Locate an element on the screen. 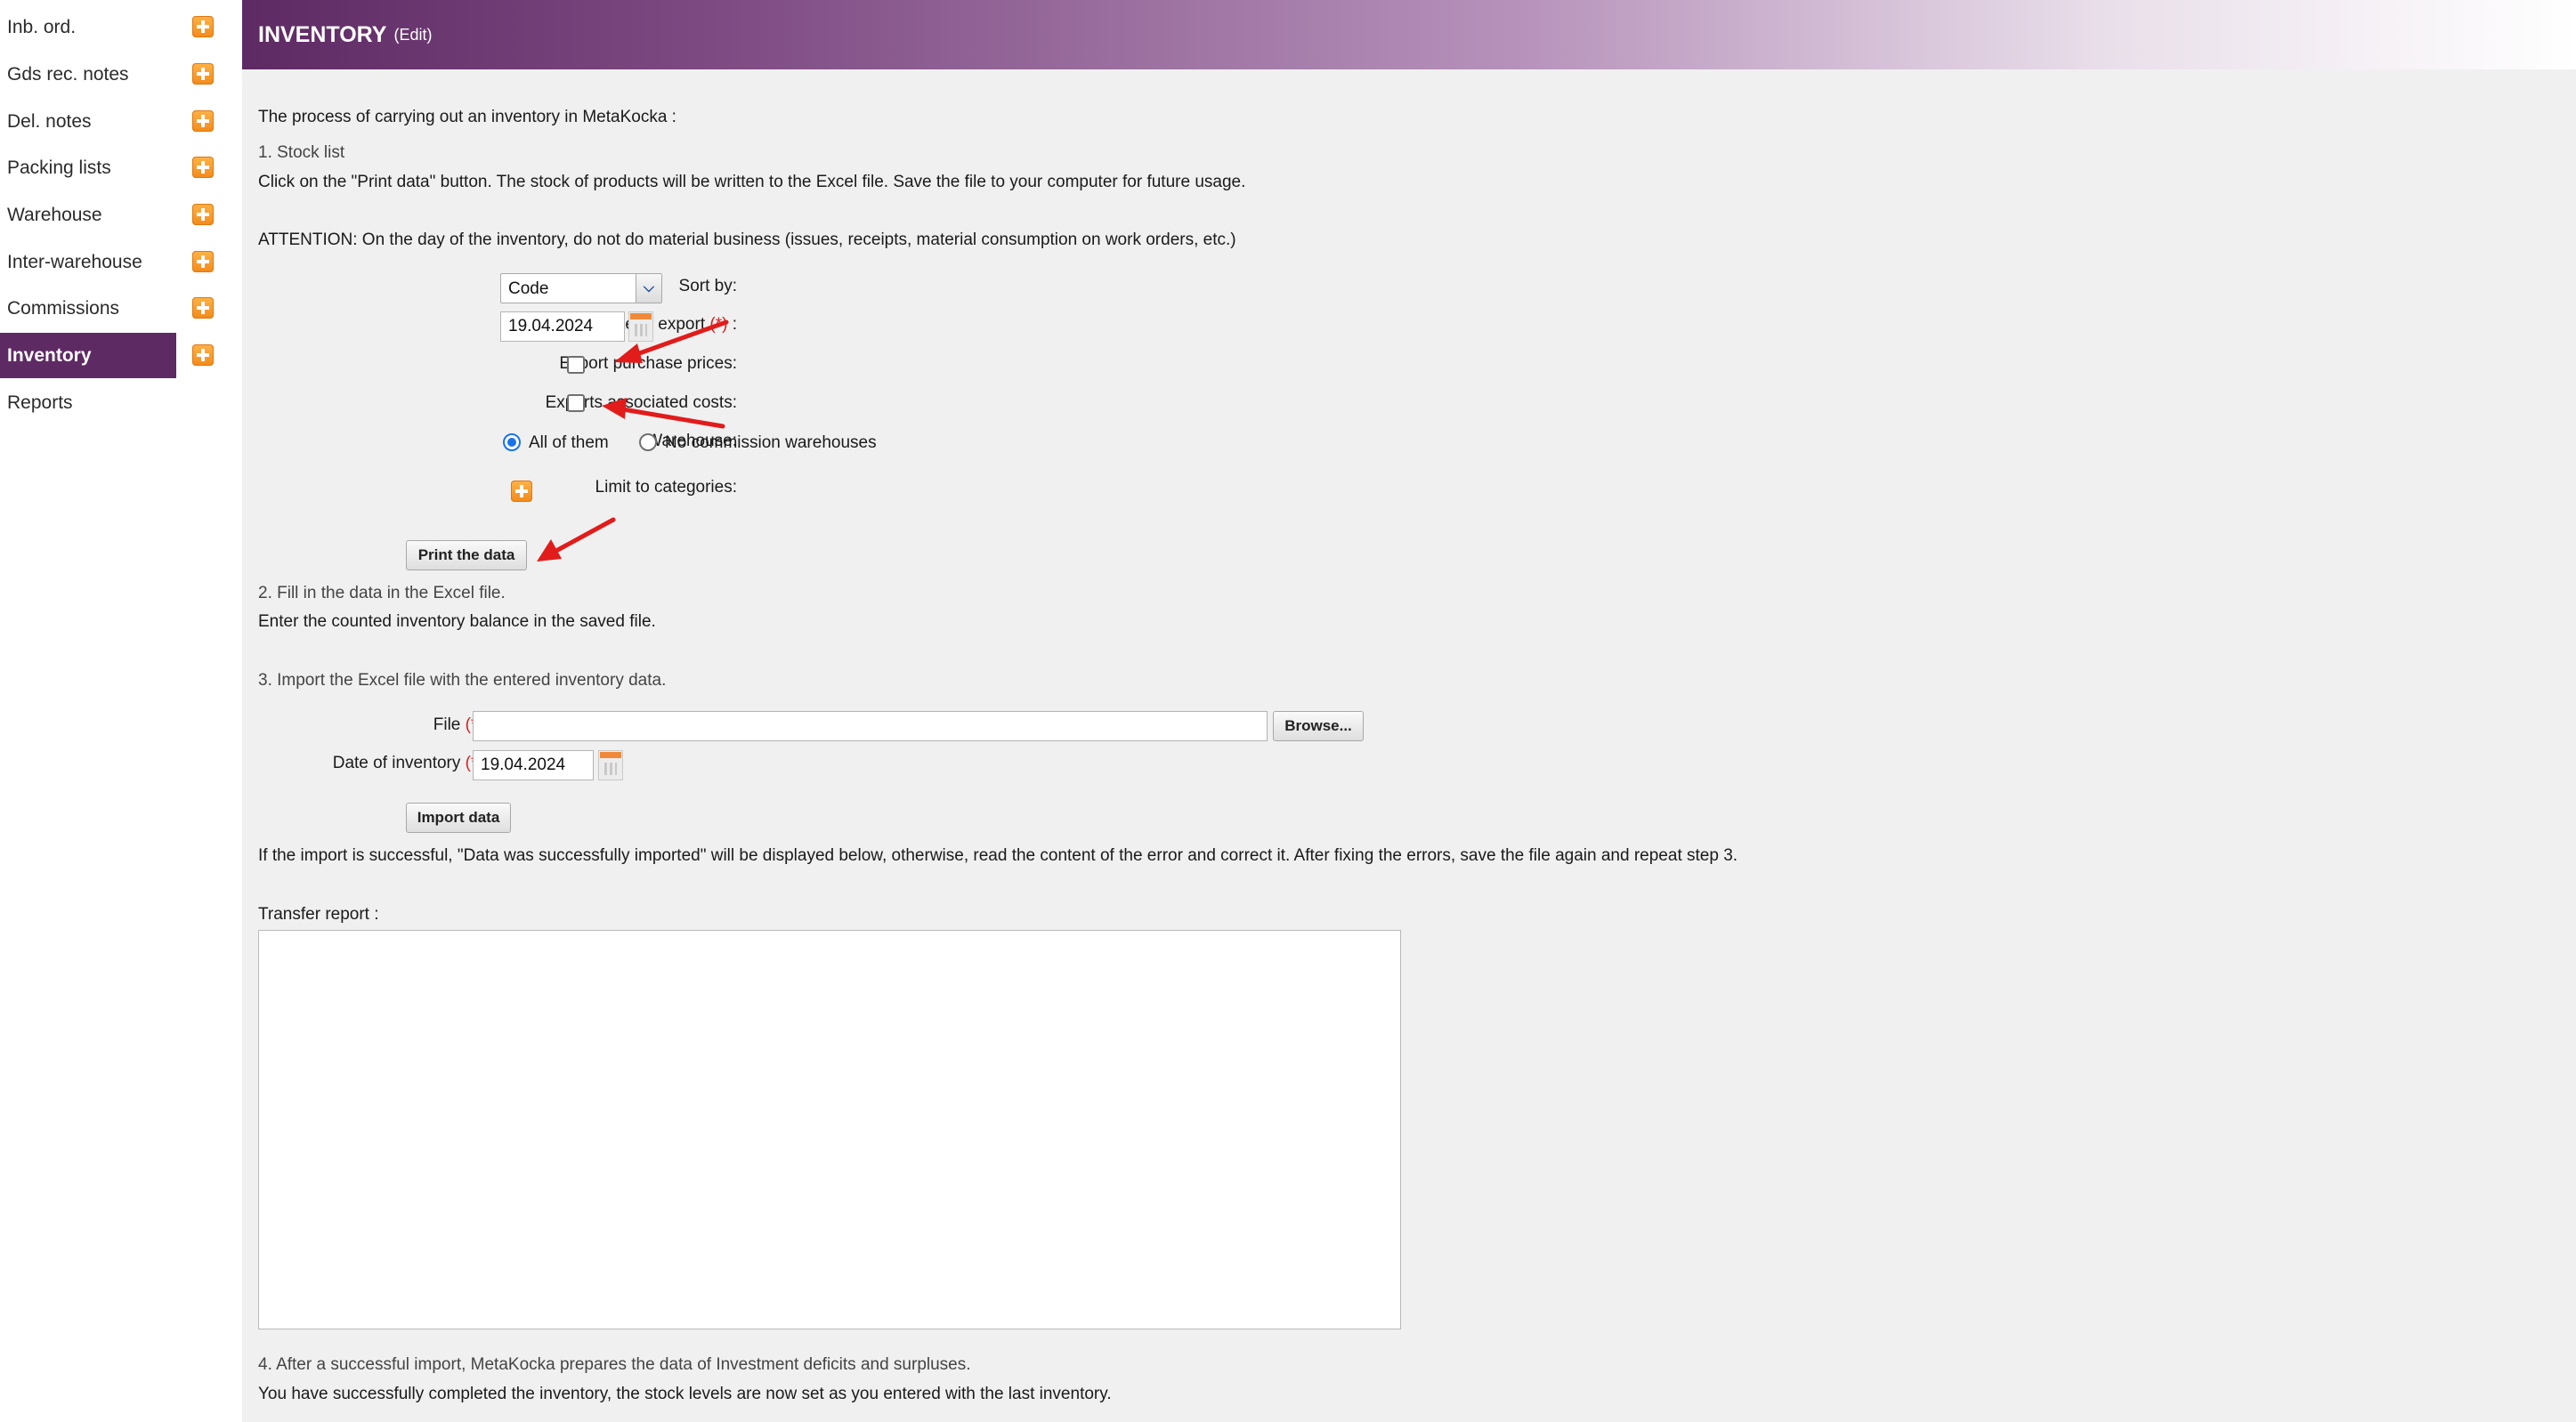 The width and height of the screenshot is (2576, 1422). page-header: INVENTORY (Edit) is located at coordinates (1409, 34).